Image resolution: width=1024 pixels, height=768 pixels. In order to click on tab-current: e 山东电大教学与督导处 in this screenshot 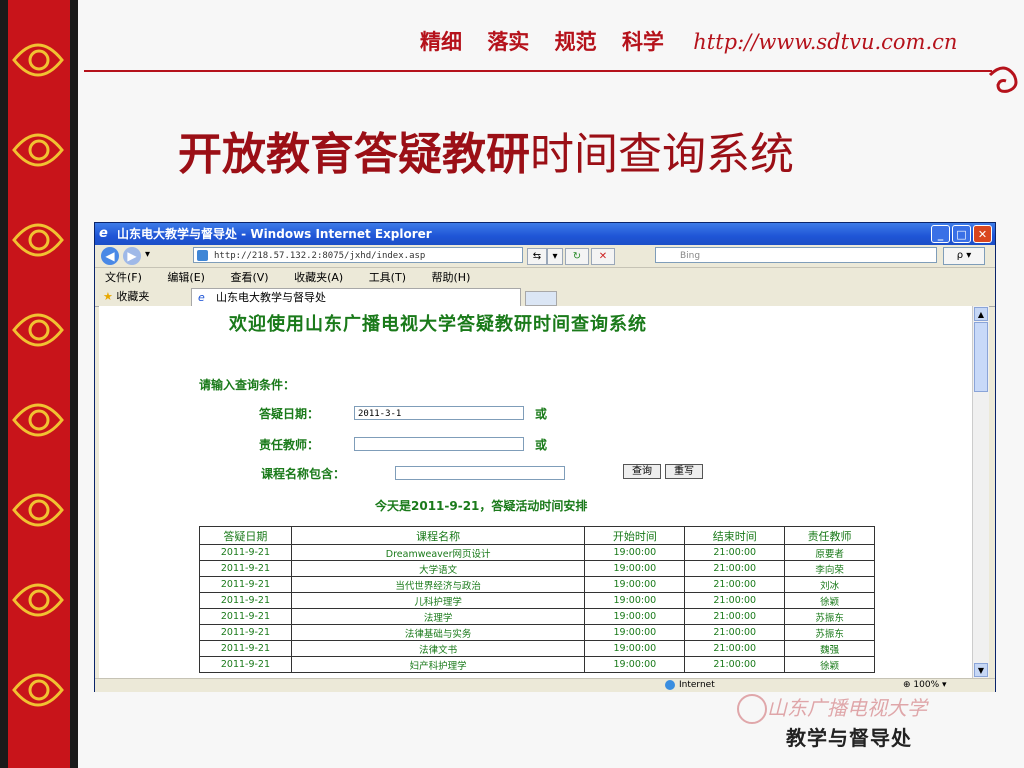, I will do `click(356, 297)`.